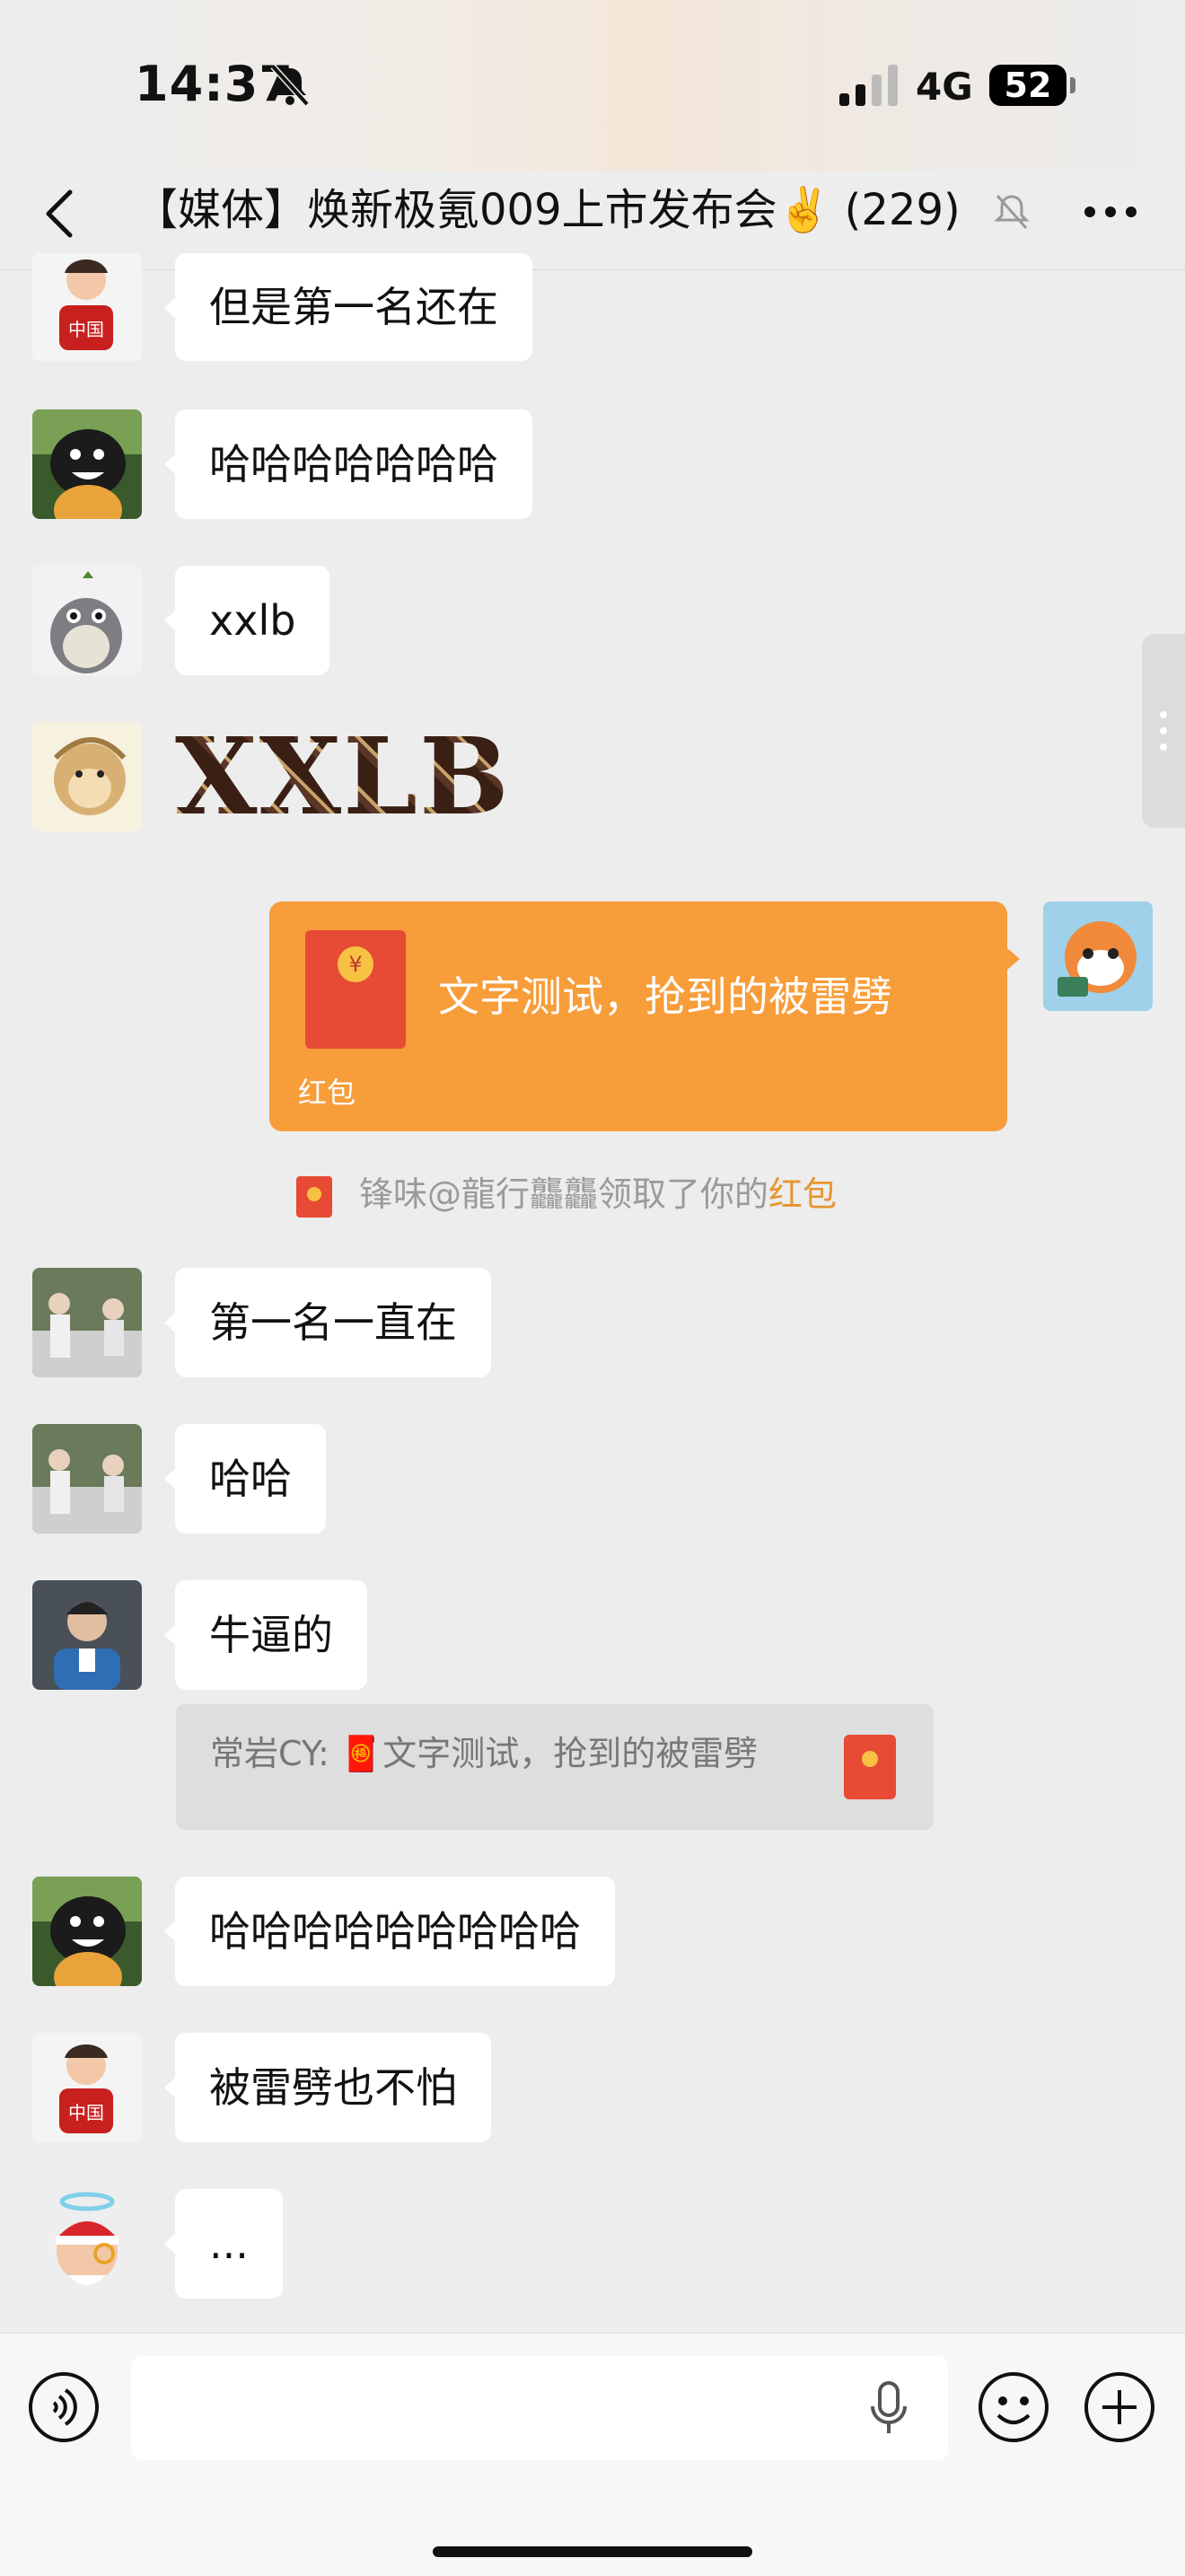  I want to click on chat-title: 【媒体】焕新极氪009上市发布会✌️ (229), so click(548, 210).